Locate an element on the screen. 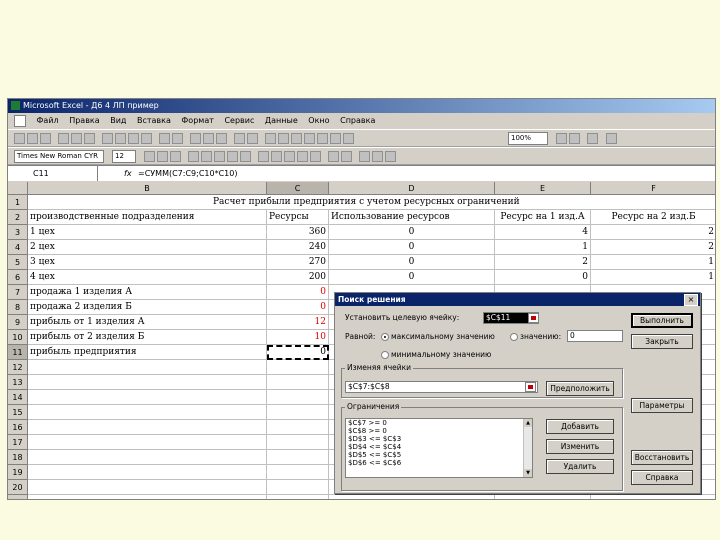  zoom-select: 100% is located at coordinates (528, 138).